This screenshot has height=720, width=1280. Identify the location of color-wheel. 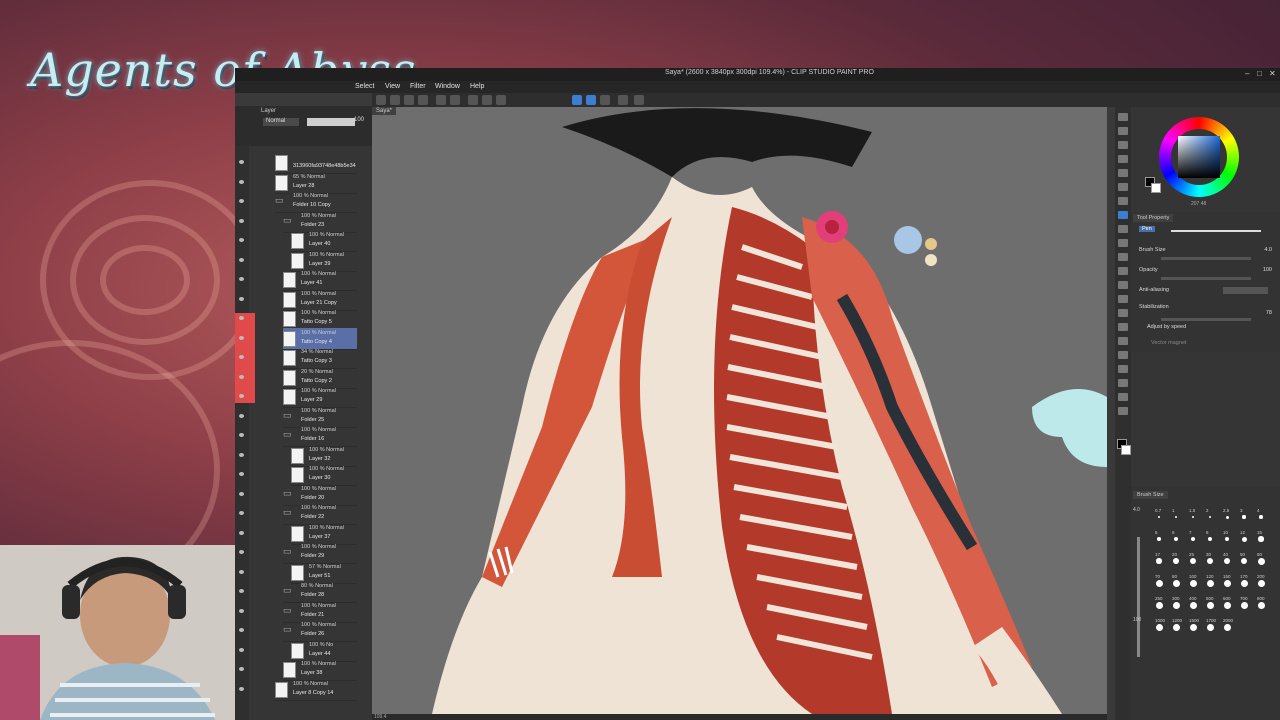
(1199, 157).